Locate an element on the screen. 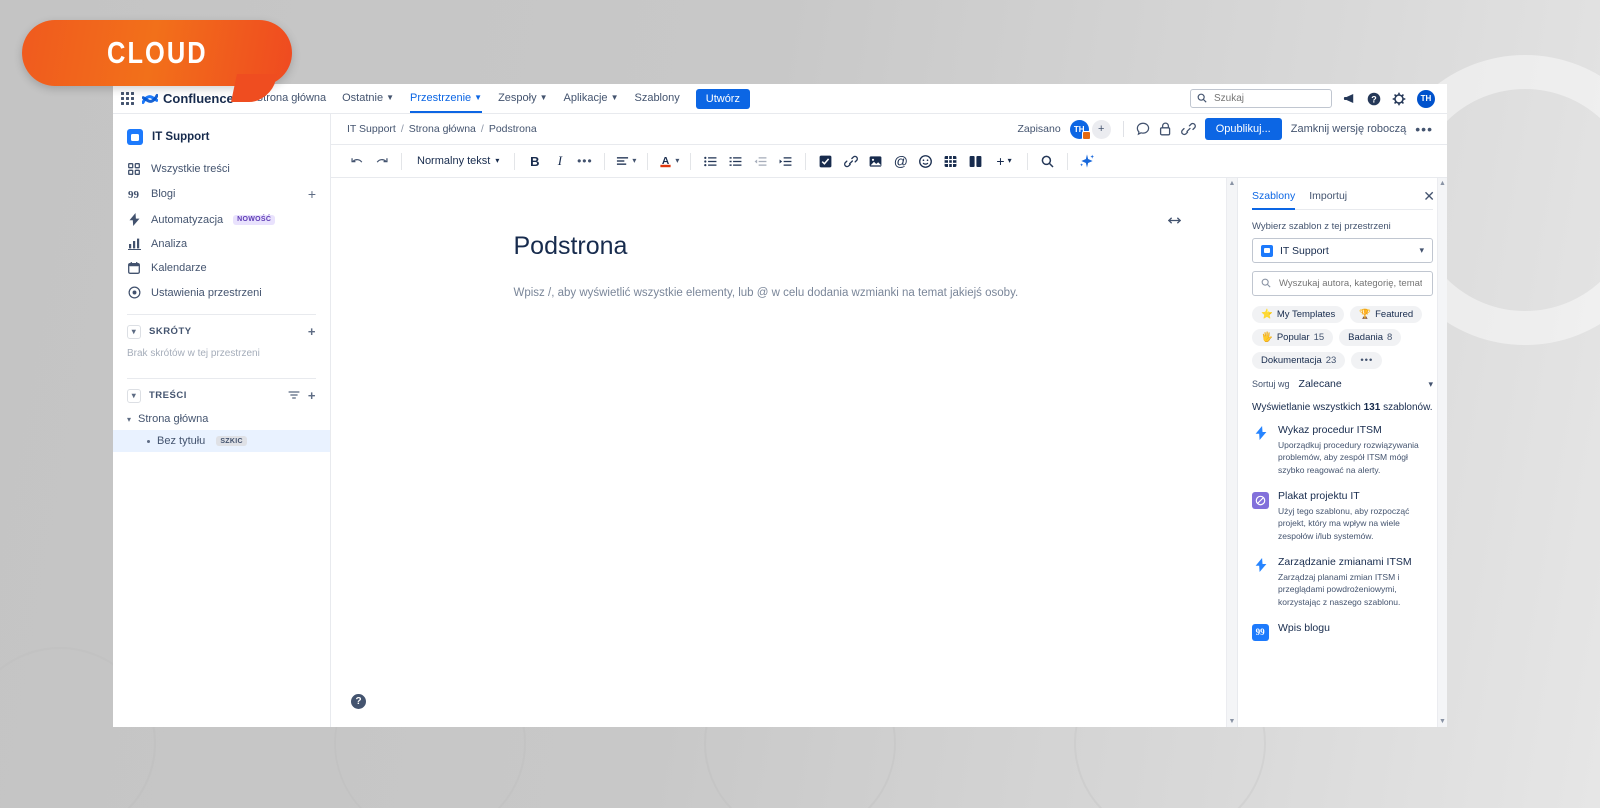 Image resolution: width=1600 pixels, height=808 pixels. global-search-box is located at coordinates (1261, 98).